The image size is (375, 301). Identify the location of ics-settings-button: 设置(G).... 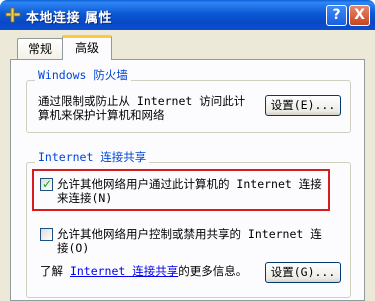
(303, 272).